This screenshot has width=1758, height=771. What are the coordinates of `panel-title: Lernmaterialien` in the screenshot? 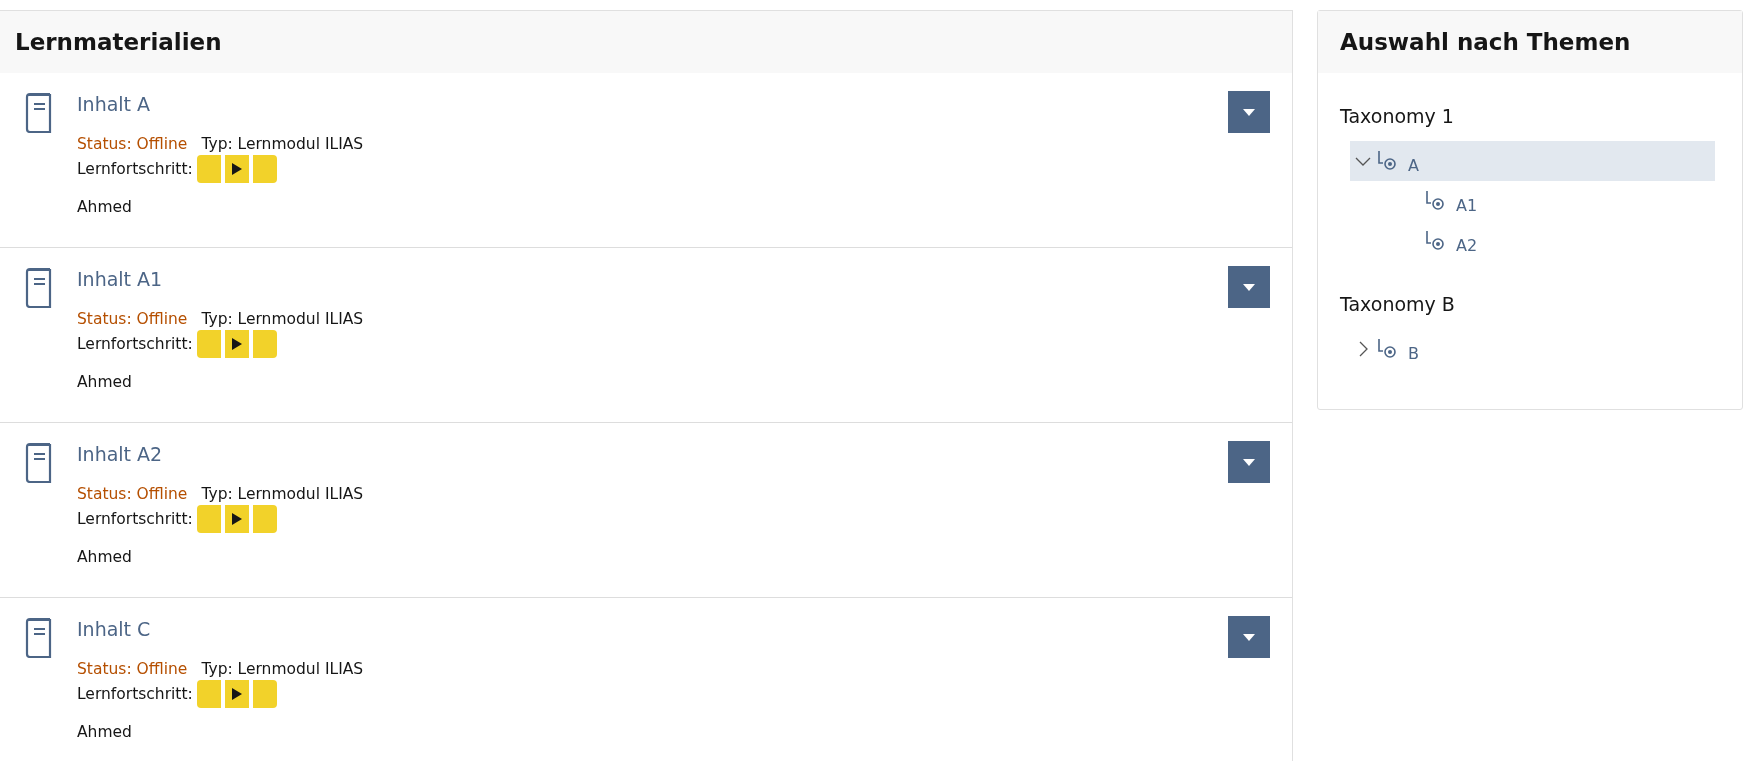 It's located at (646, 42).